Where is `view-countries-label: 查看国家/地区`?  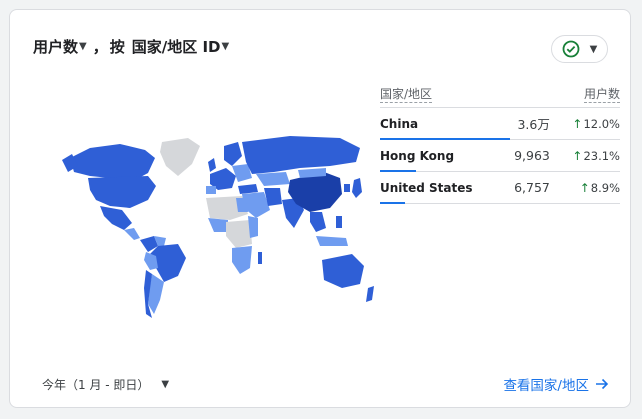 view-countries-label: 查看国家/地区 is located at coordinates (546, 386).